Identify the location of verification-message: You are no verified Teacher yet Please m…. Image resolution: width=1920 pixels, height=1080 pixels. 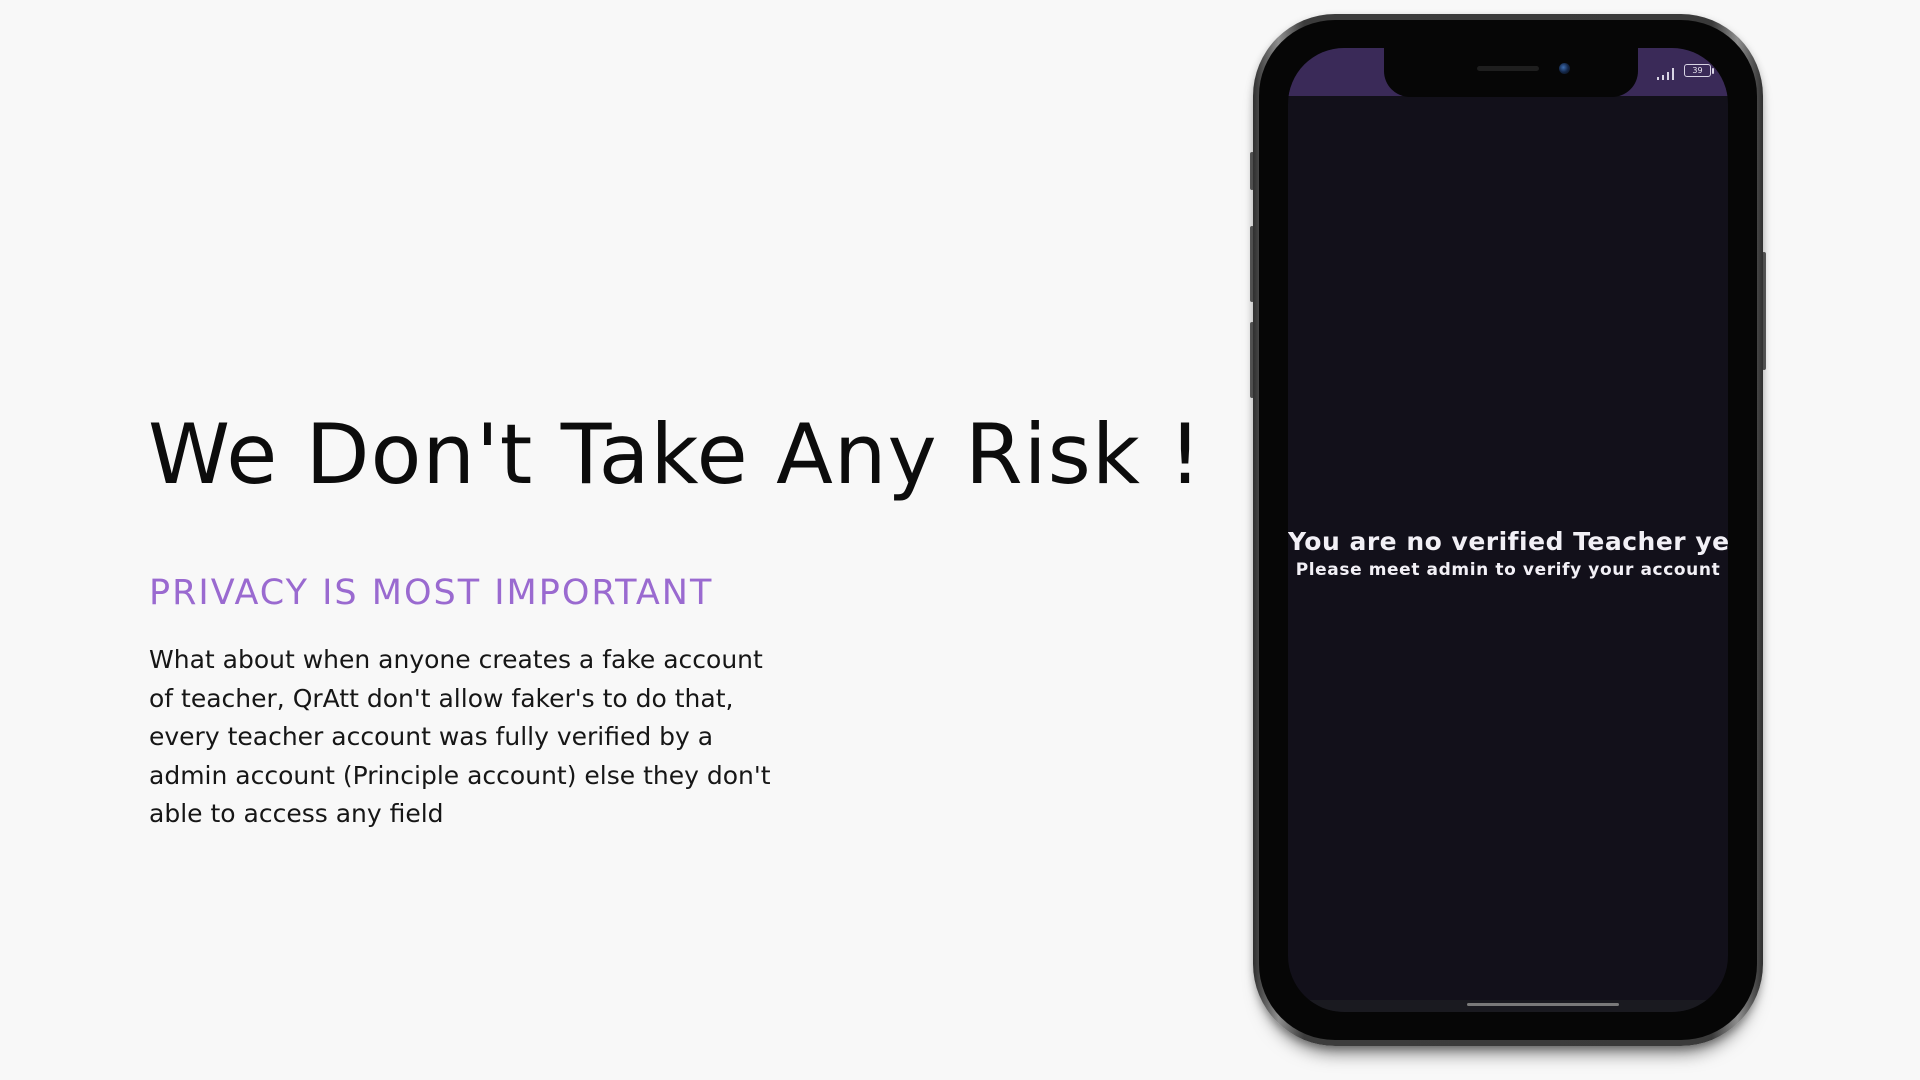
(1508, 554).